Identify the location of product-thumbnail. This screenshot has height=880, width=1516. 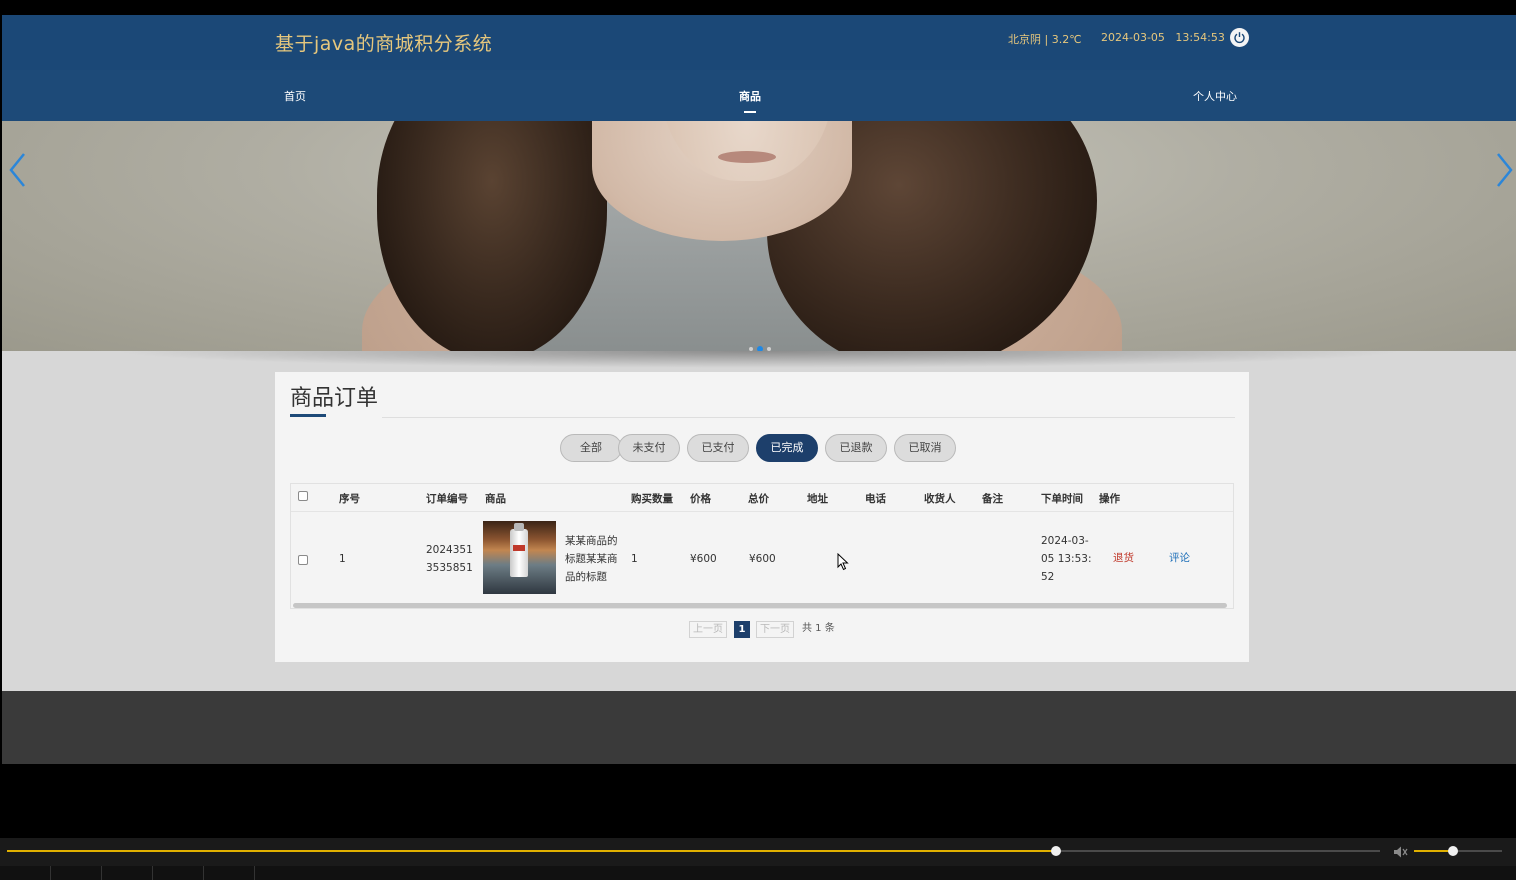
(519, 557).